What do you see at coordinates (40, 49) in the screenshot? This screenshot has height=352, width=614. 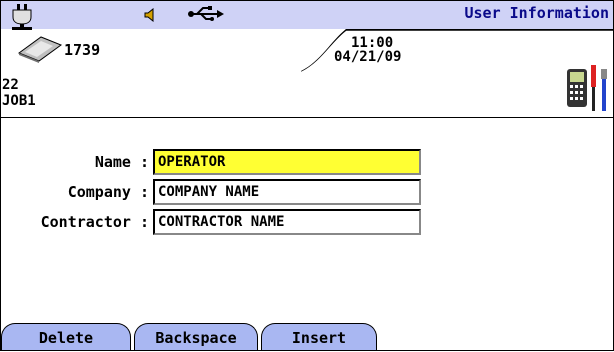 I see `tester-device-icon` at bounding box center [40, 49].